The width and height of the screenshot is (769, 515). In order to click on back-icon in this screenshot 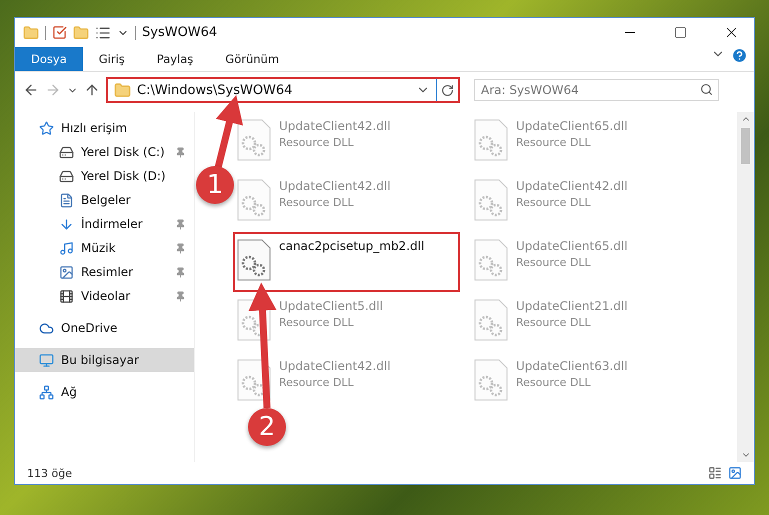, I will do `click(31, 90)`.